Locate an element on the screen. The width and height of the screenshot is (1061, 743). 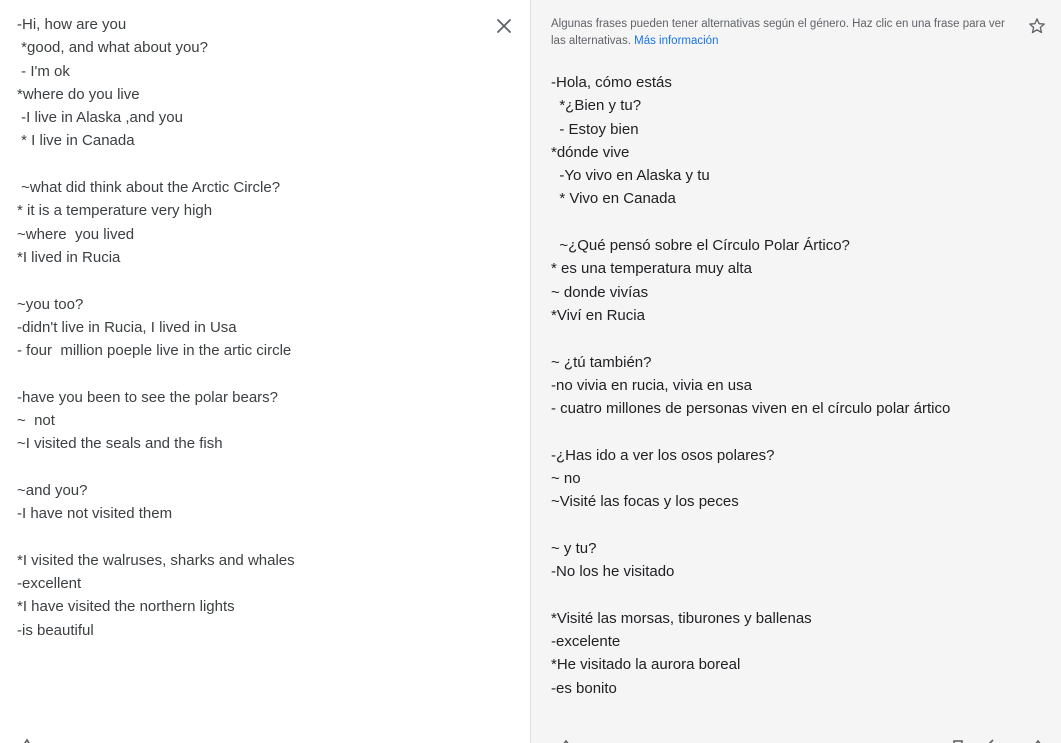
translation-text-line: - Estoy bien is located at coordinates (595, 129).